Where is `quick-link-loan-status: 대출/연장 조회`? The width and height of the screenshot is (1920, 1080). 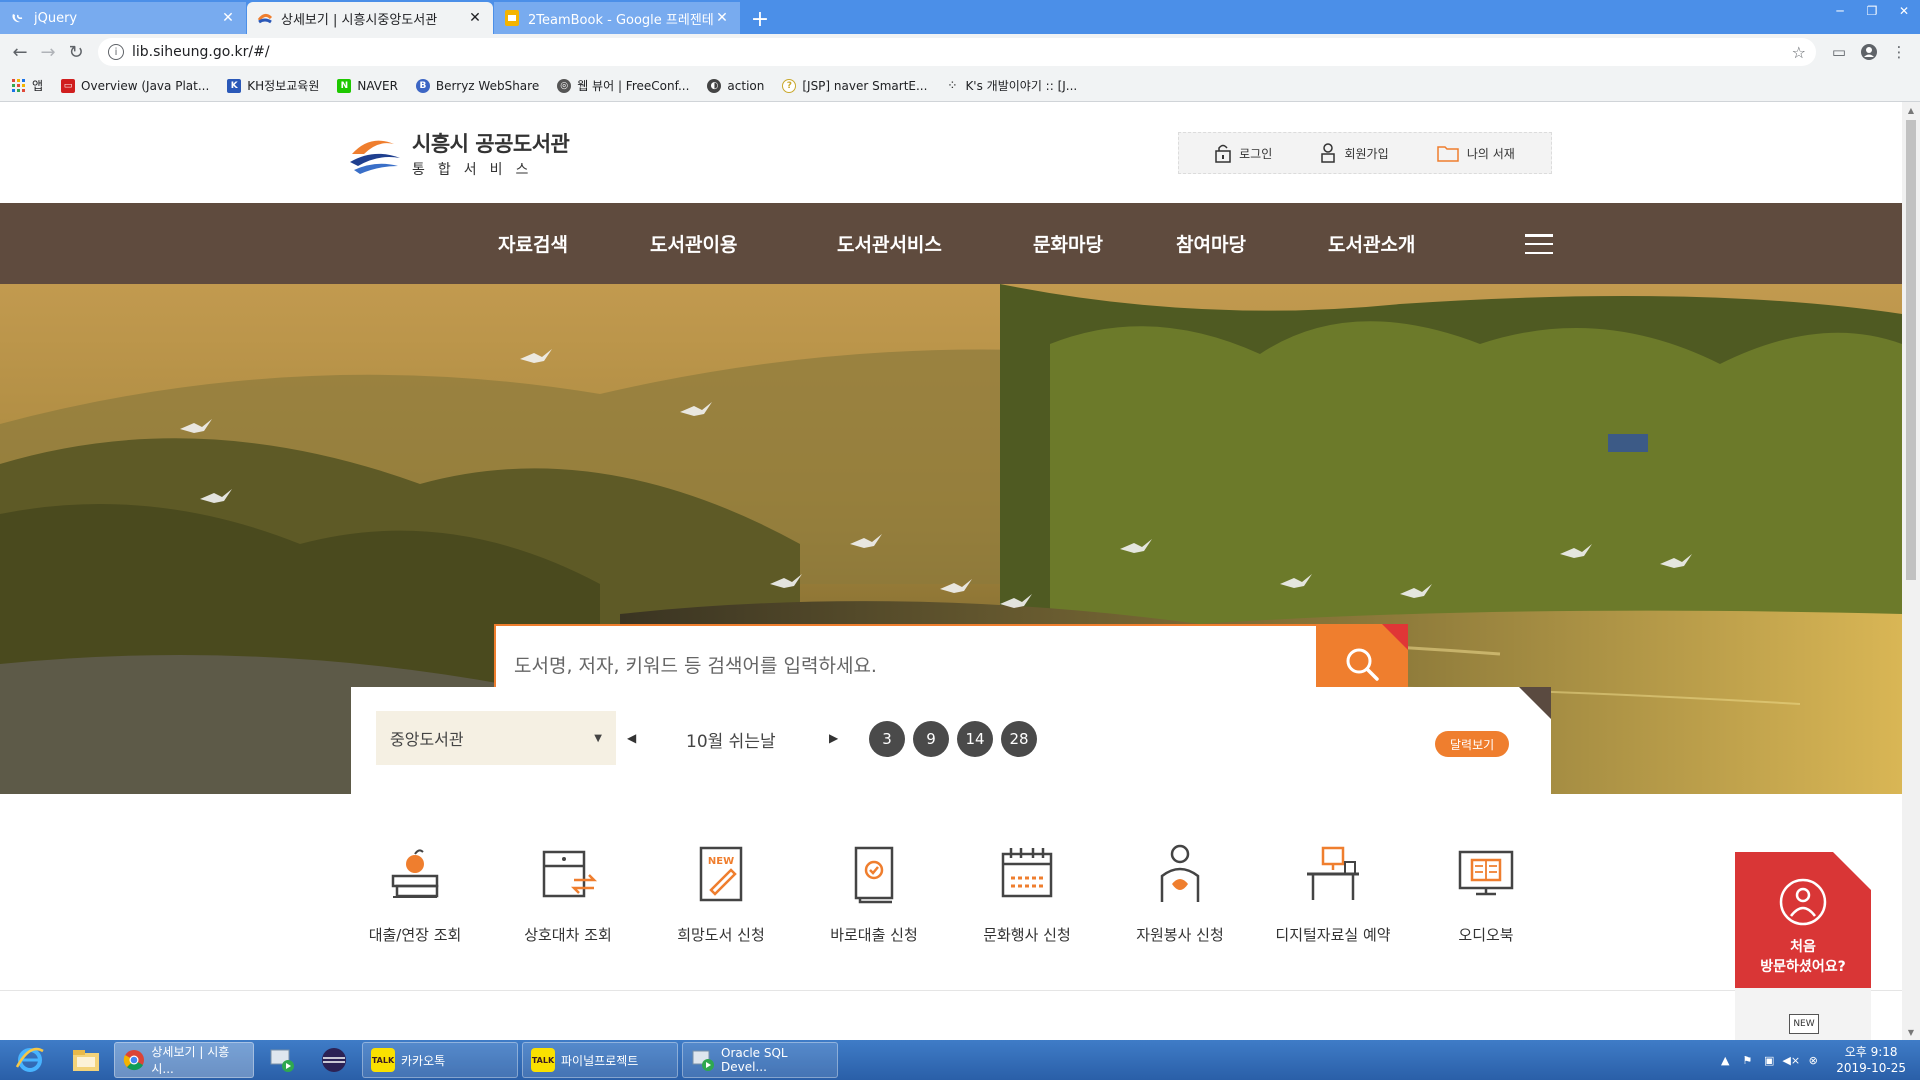 quick-link-loan-status: 대출/연장 조회 is located at coordinates (415, 893).